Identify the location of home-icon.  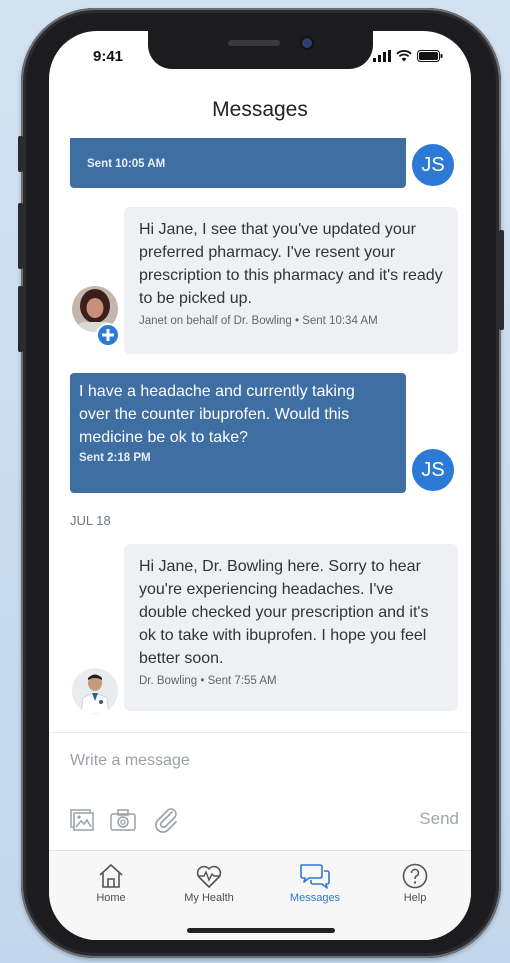
(111, 876).